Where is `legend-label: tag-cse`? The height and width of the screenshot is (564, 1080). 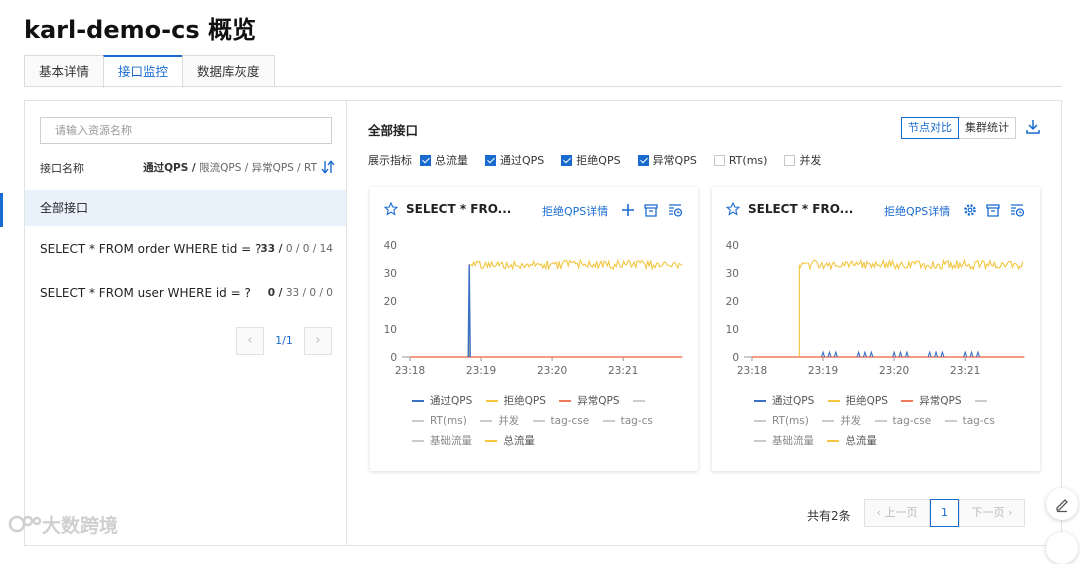
legend-label: tag-cse is located at coordinates (570, 421).